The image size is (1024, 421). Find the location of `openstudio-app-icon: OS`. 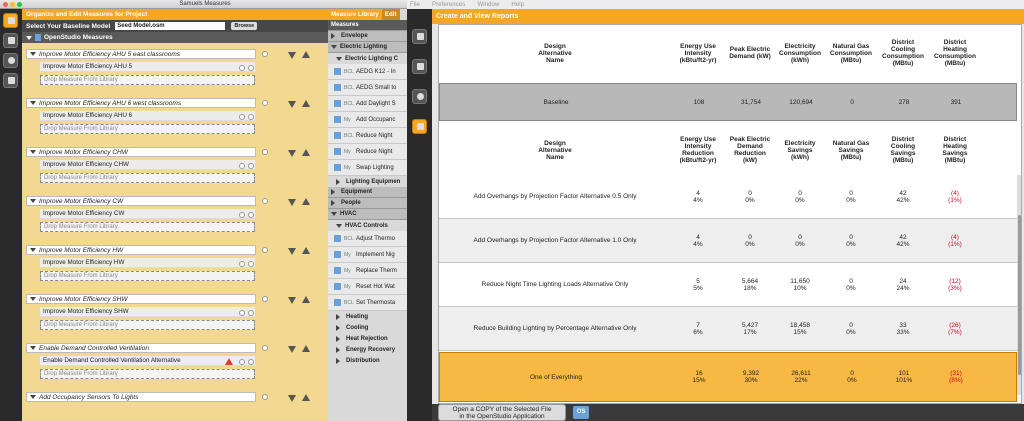

openstudio-app-icon: OS is located at coordinates (581, 412).